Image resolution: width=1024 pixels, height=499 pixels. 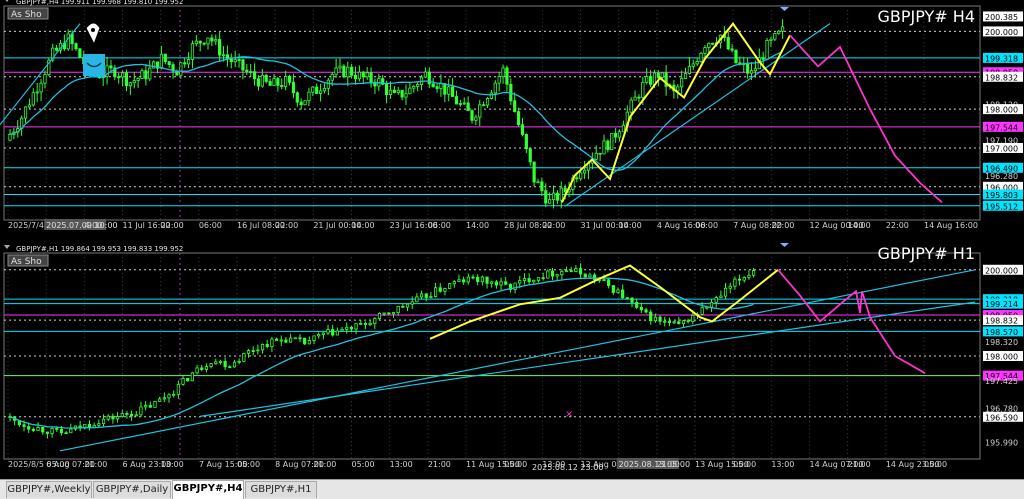 What do you see at coordinates (49, 489) in the screenshot?
I see `tab-weekly: GBPJPY#,Weekly` at bounding box center [49, 489].